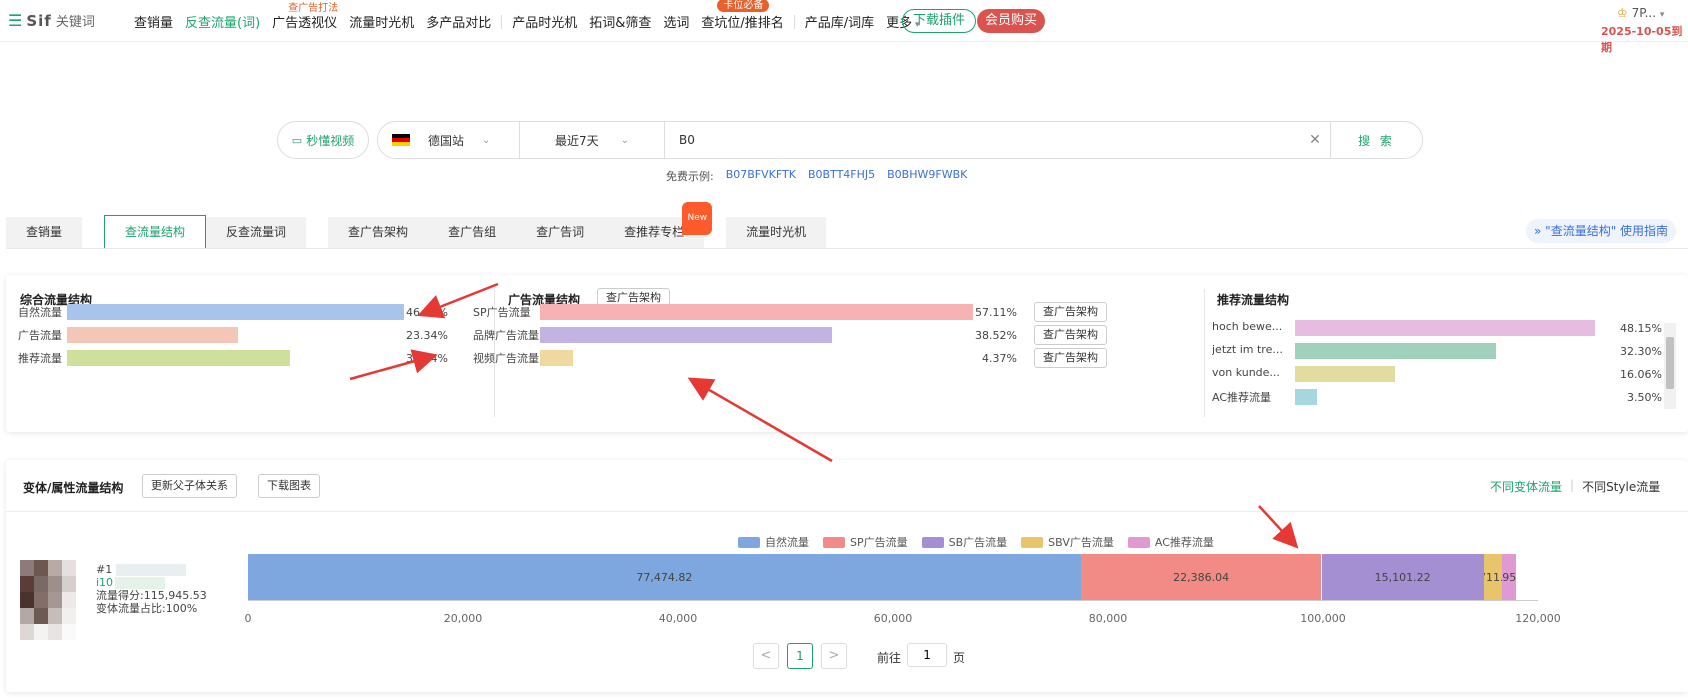 The height and width of the screenshot is (700, 1688). Describe the element at coordinates (1306, 397) in the screenshot. I see `recommend-bar` at that location.